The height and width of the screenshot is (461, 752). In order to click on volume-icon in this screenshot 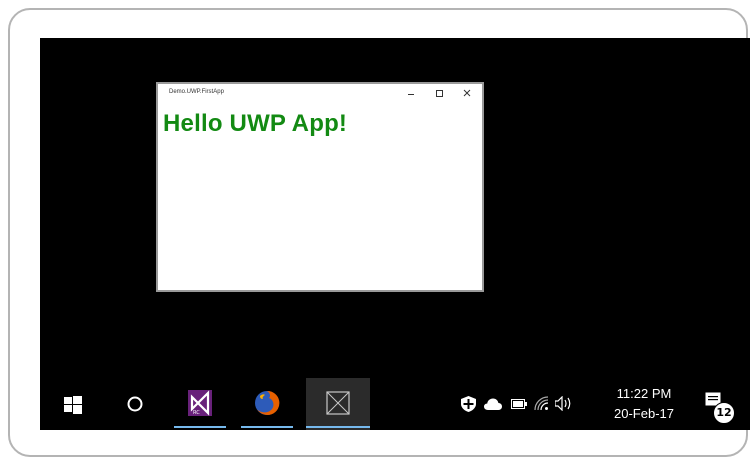, I will do `click(564, 403)`.